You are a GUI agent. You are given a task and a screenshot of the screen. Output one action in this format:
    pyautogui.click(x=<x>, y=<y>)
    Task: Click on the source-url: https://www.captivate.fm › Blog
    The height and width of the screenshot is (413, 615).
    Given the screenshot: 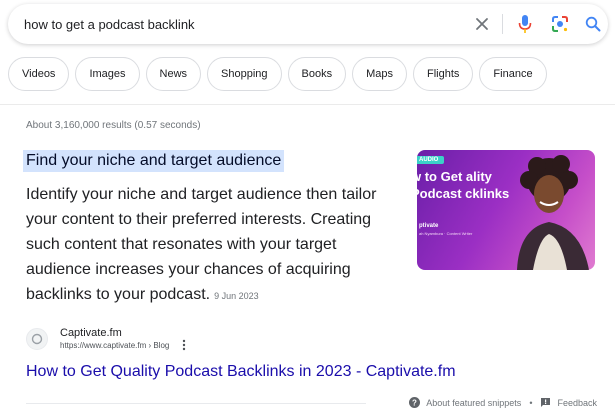 What is the action you would take?
    pyautogui.click(x=115, y=345)
    